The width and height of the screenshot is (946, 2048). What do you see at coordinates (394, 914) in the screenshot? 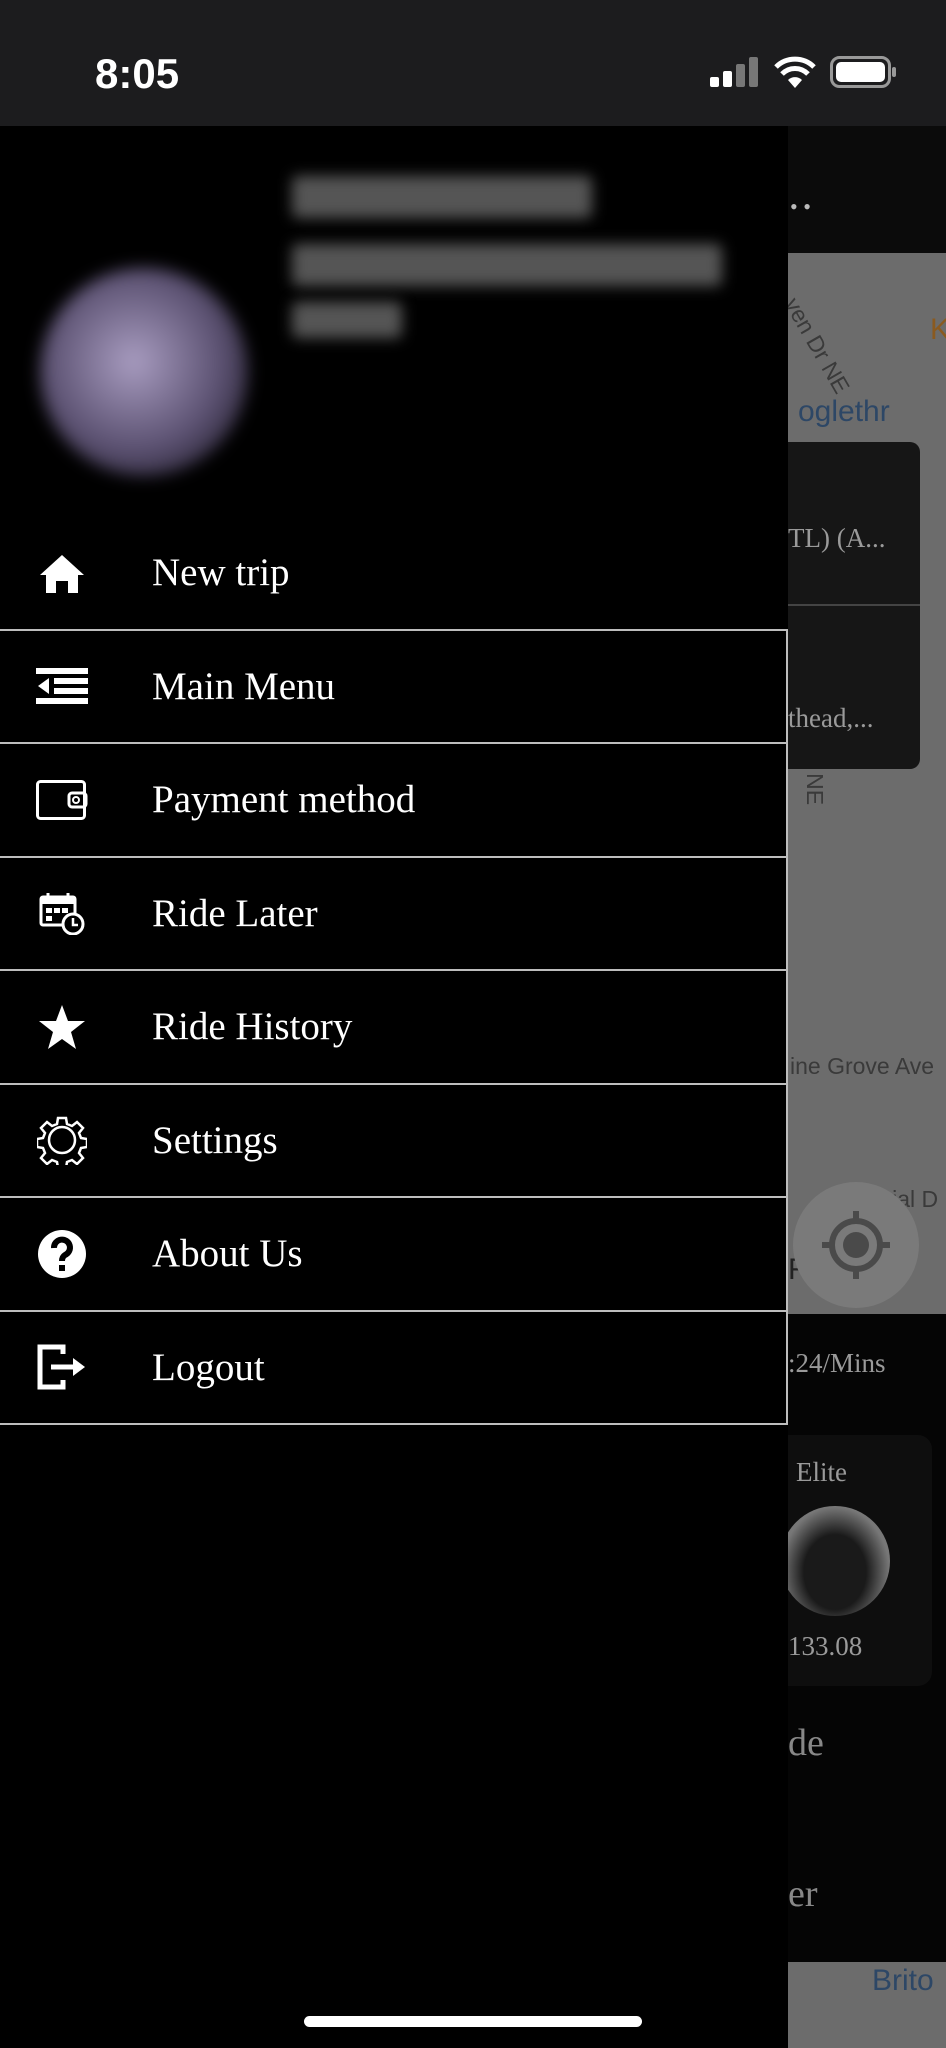
I see `menu-item-ride-later: Ride Later` at bounding box center [394, 914].